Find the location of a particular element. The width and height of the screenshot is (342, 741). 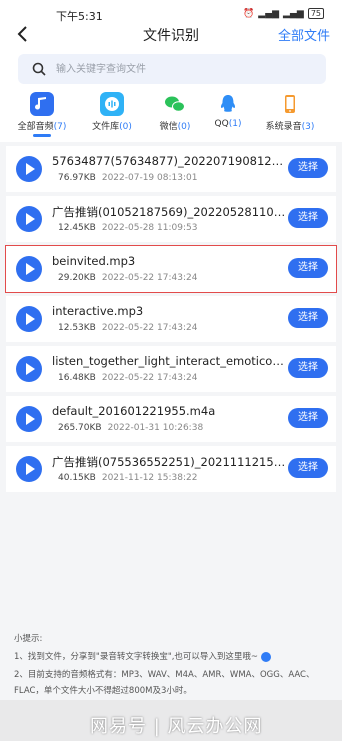

file-meta: 76.97KB 2022-07-19 08:13:01 is located at coordinates (128, 178).